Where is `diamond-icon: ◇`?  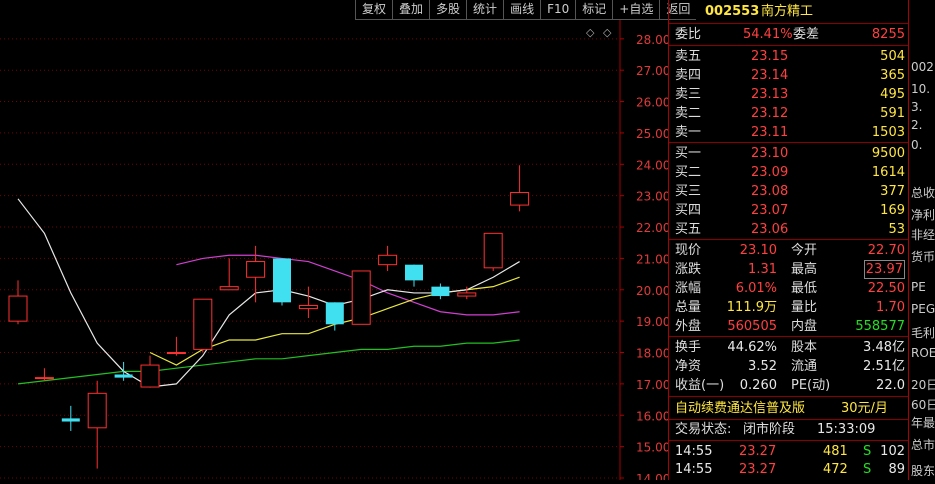
diamond-icon: ◇ is located at coordinates (607, 32).